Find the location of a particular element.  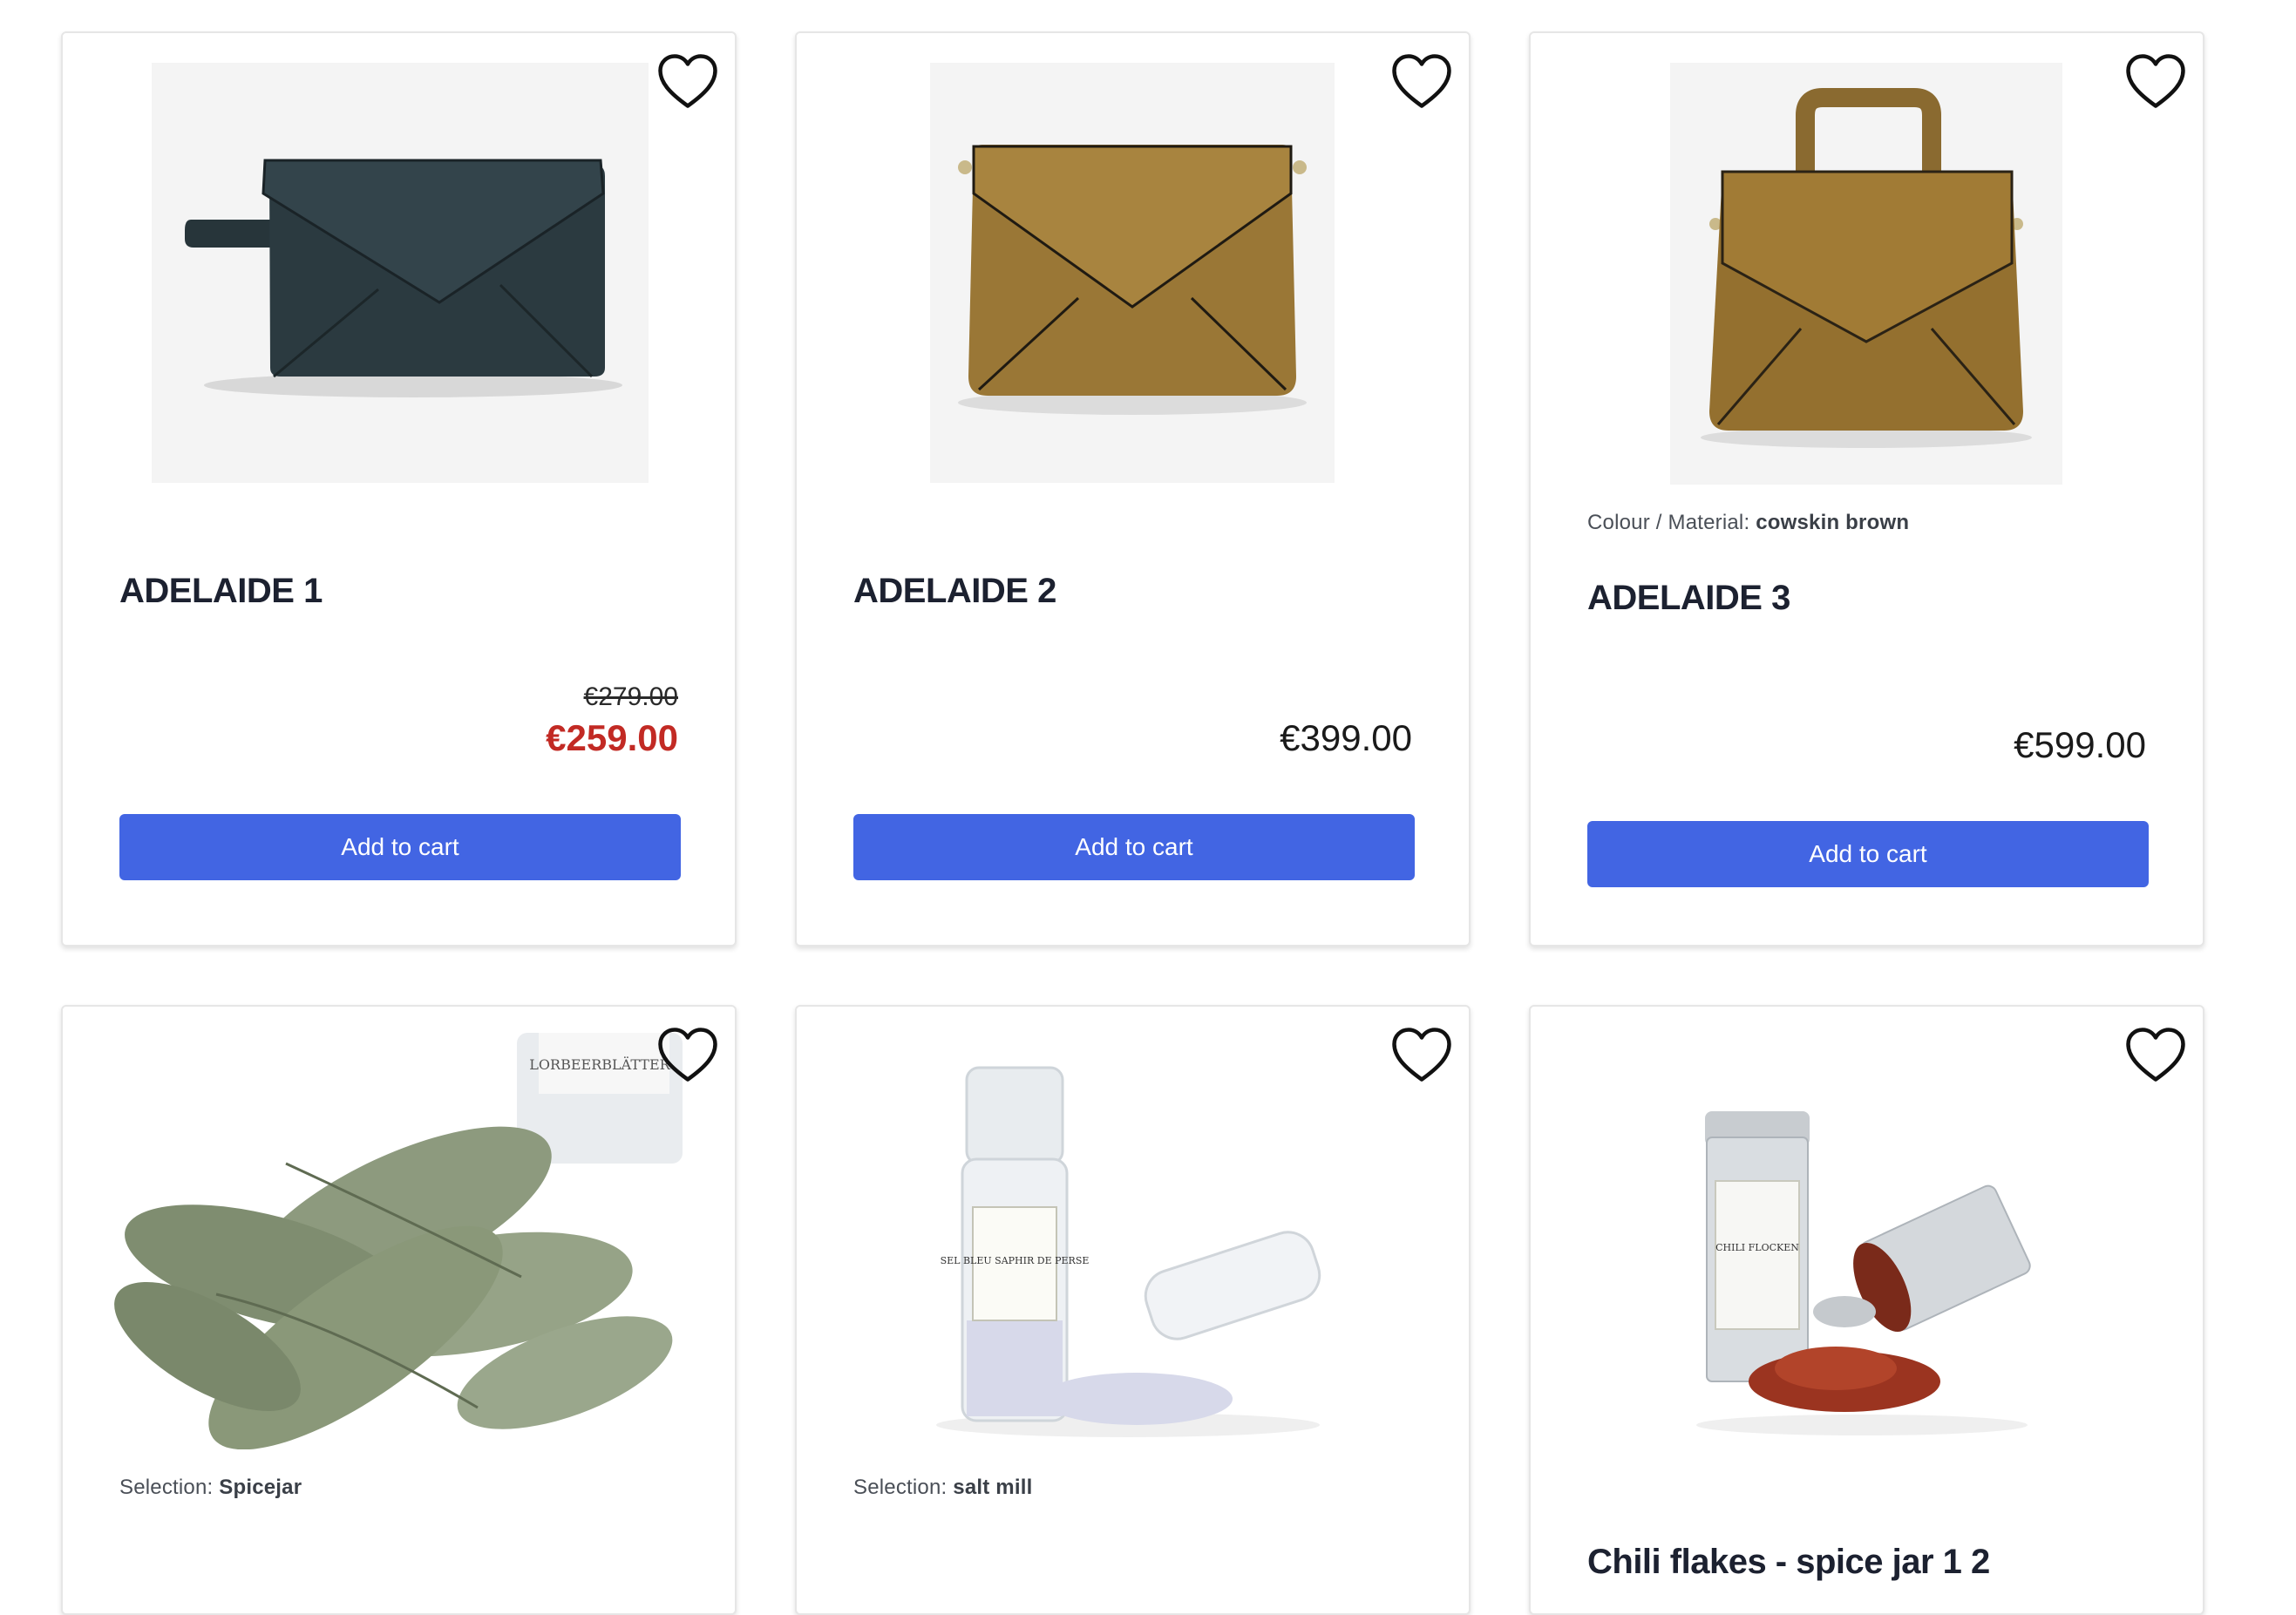

variant-label: Colour / Material: is located at coordinates (1669, 522).